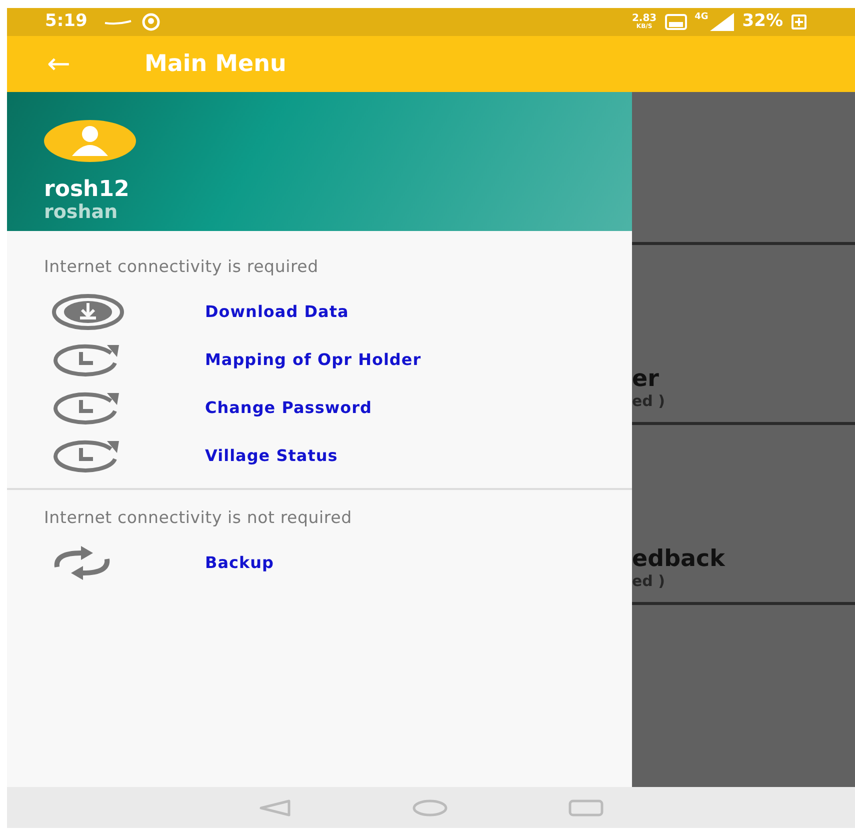  Describe the element at coordinates (151, 22) in the screenshot. I see `notification-icon` at that location.